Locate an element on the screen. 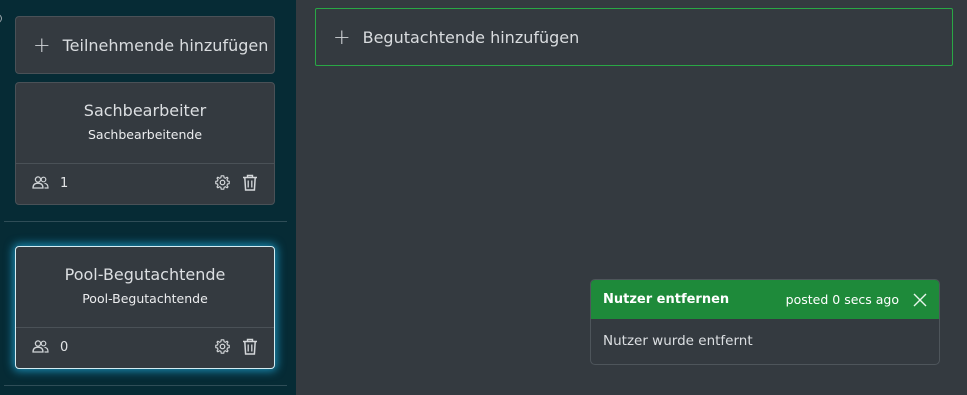  role-title: Pool-Begutachtende is located at coordinates (145, 274).